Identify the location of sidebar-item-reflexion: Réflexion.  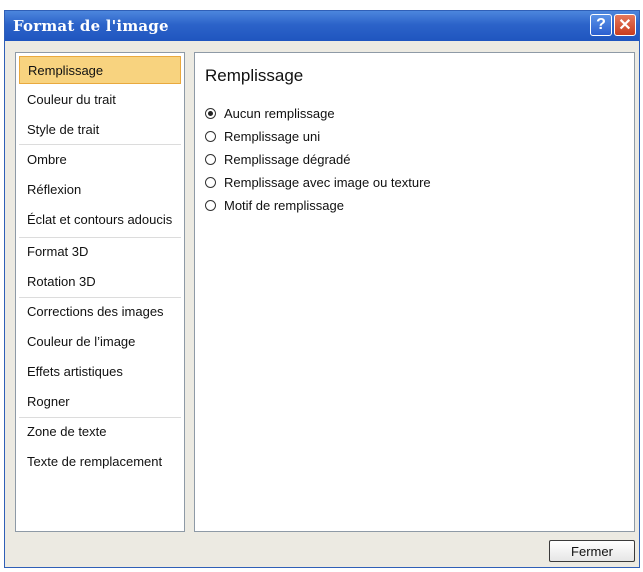
(100, 190).